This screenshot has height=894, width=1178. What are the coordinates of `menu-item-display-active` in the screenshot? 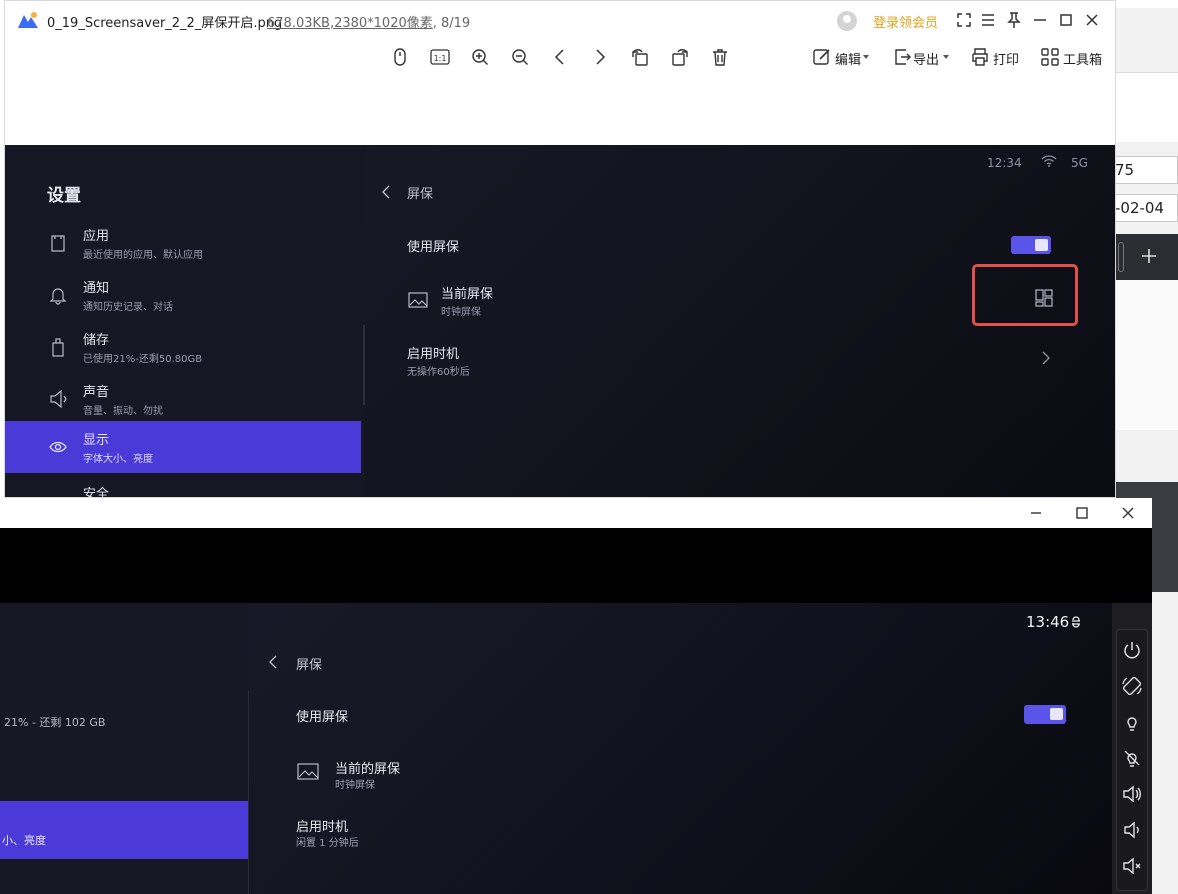 It's located at (124, 830).